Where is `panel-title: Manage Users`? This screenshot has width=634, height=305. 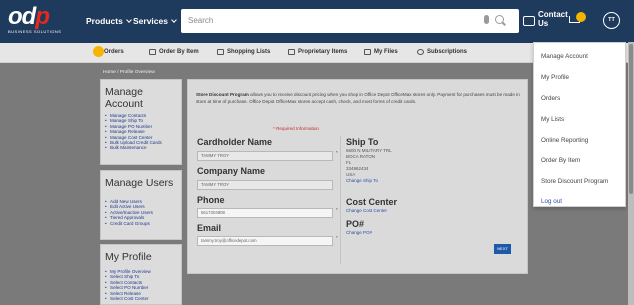
panel-title: Manage Users is located at coordinates (139, 183).